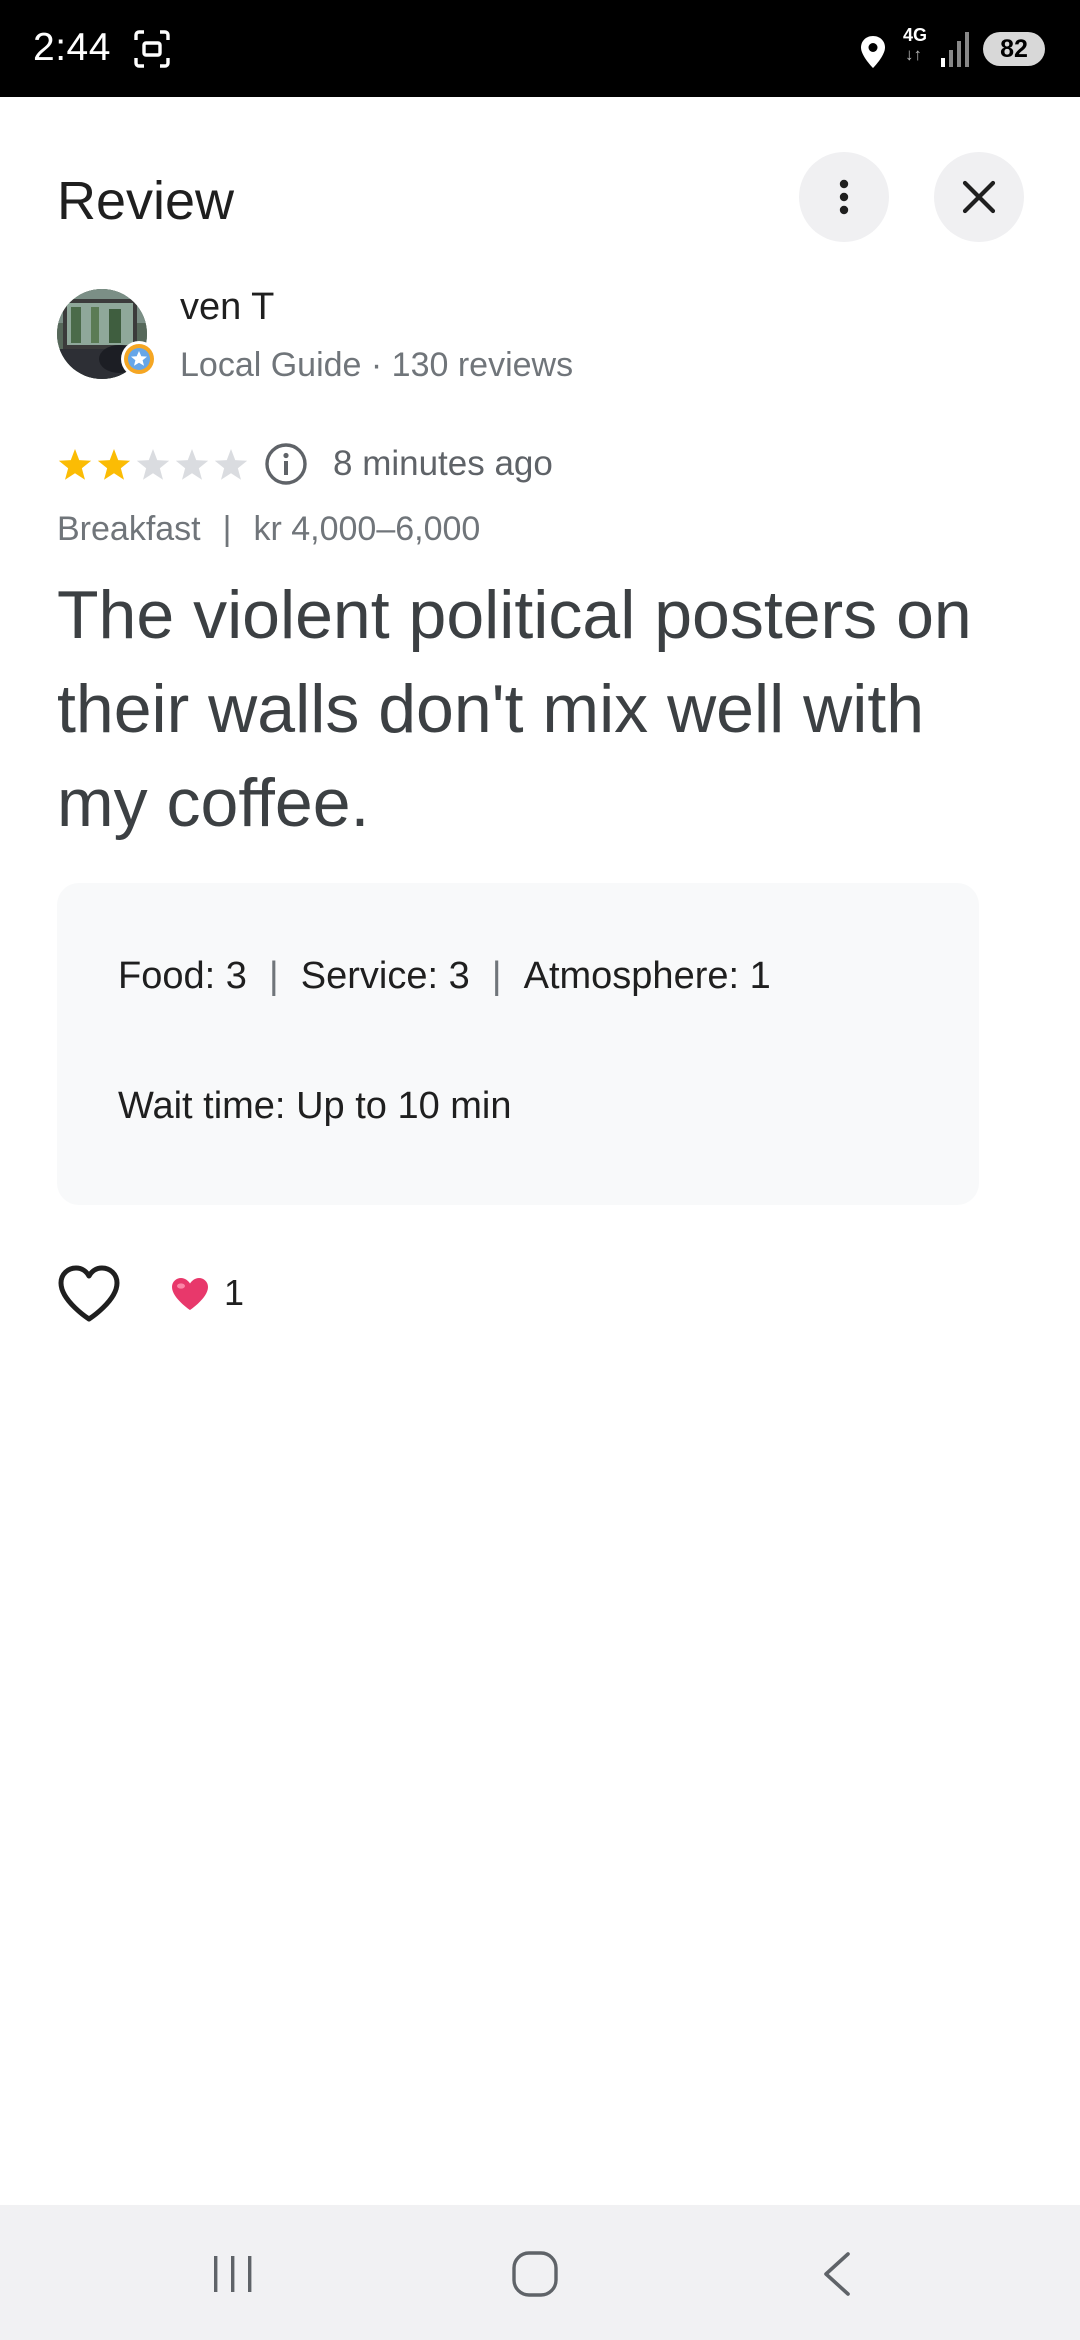  I want to click on battery-indicator: 82, so click(1014, 49).